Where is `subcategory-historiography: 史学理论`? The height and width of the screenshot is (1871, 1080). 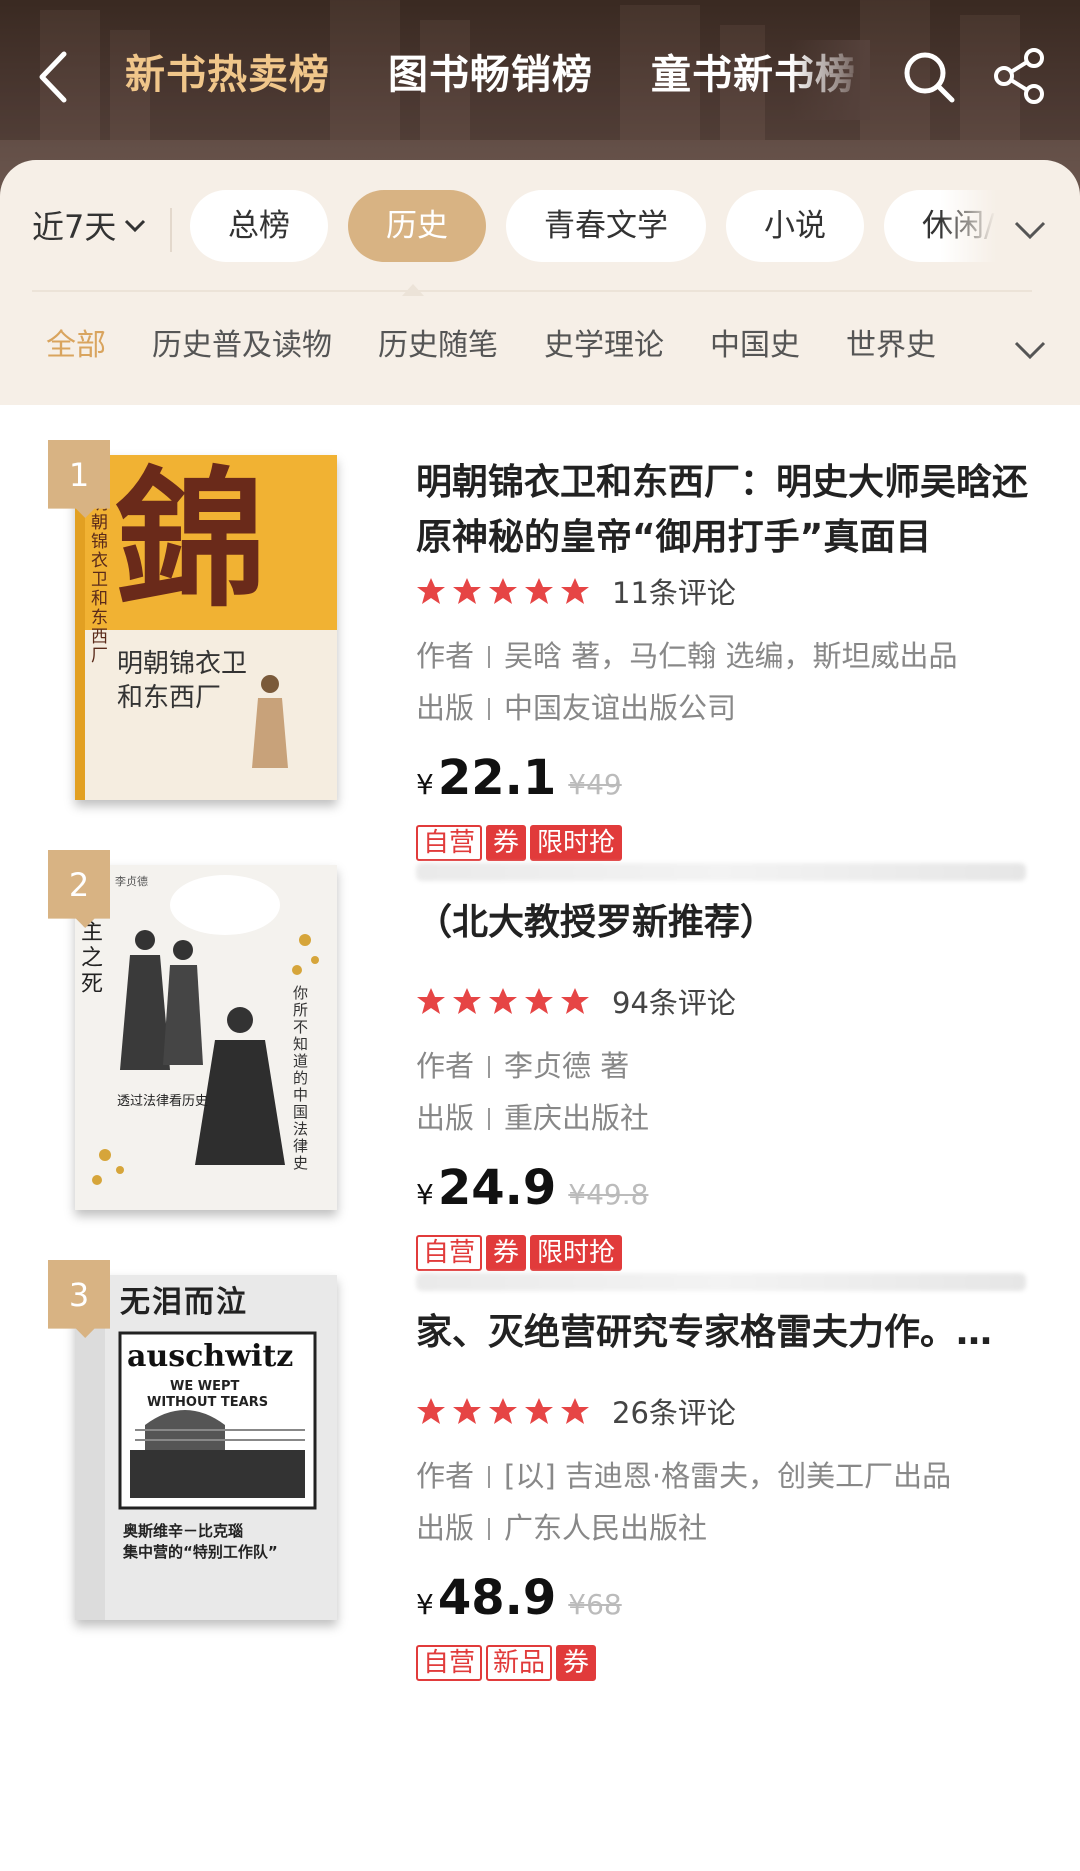 subcategory-historiography: 史学理论 is located at coordinates (604, 342).